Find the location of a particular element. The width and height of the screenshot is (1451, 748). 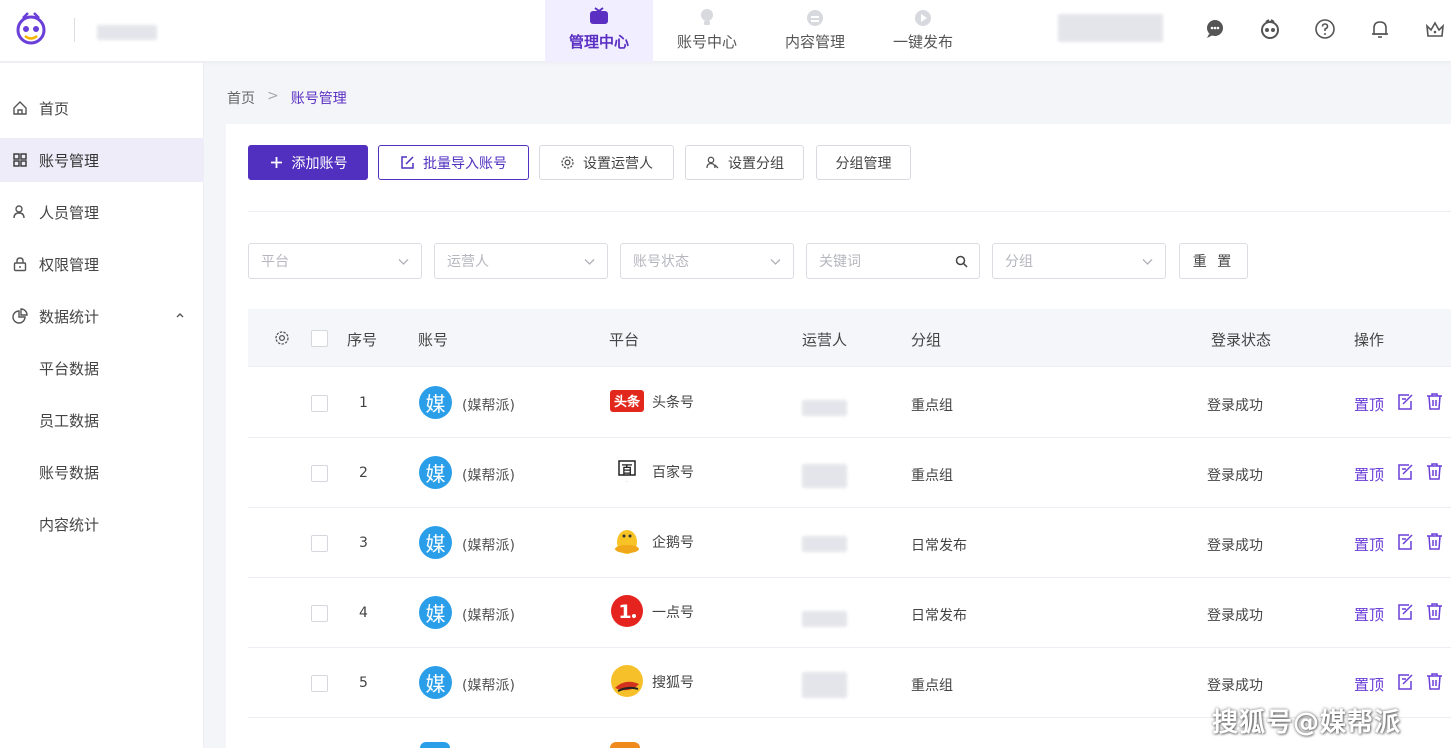

user-icon is located at coordinates (19, 212).